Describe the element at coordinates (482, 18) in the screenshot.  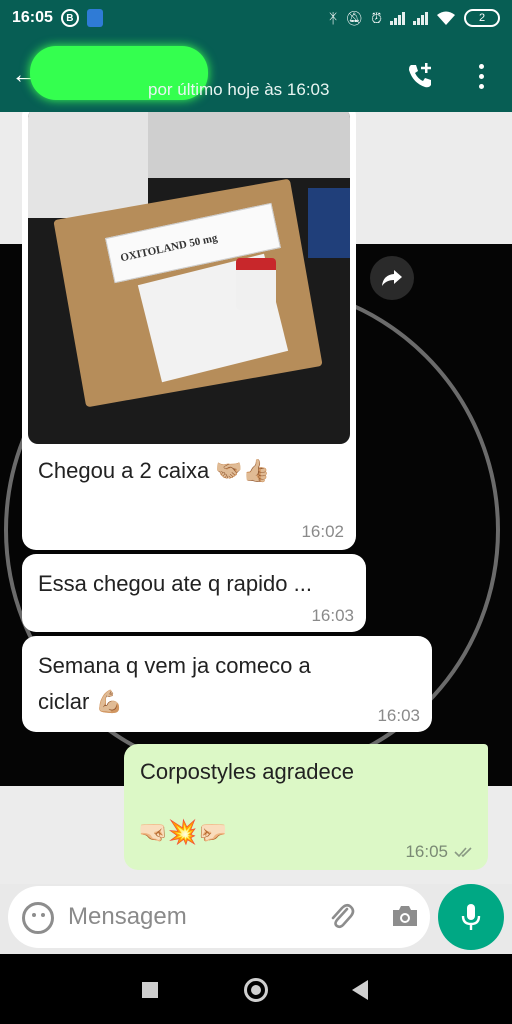
I see `battery-icon: 2` at that location.